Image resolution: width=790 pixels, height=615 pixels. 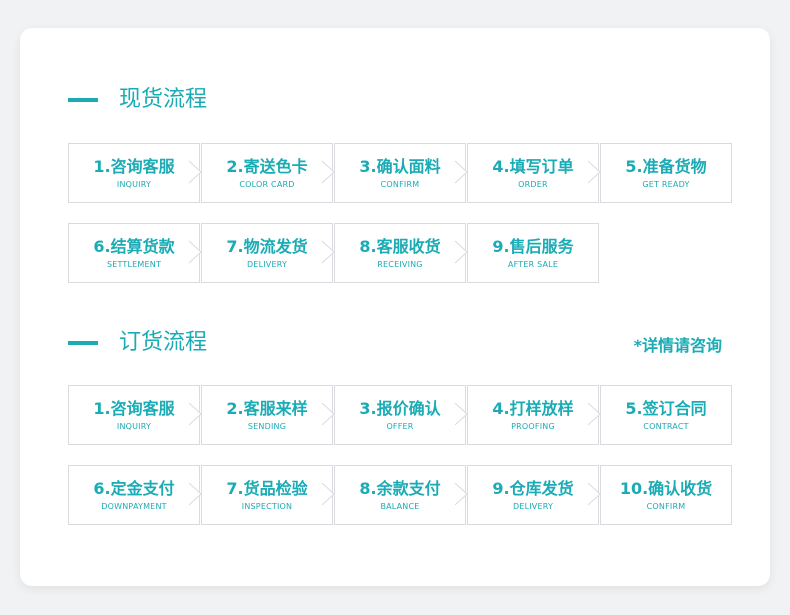 I want to click on process-step: 5.签订合同 CONTRACT, so click(x=666, y=415).